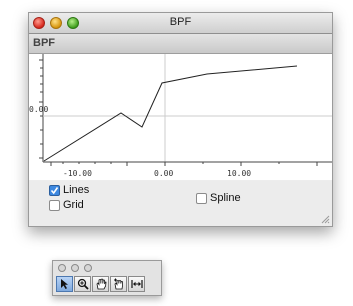 The height and width of the screenshot is (306, 353). Describe the element at coordinates (225, 198) in the screenshot. I see `spline-checkbox-label: Spline` at that location.